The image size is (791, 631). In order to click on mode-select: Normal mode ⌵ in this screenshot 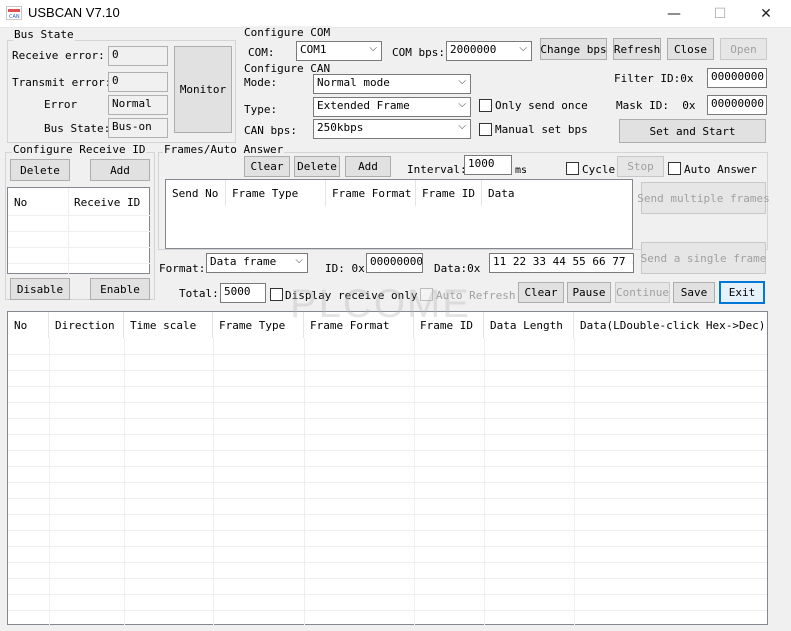, I will do `click(392, 84)`.